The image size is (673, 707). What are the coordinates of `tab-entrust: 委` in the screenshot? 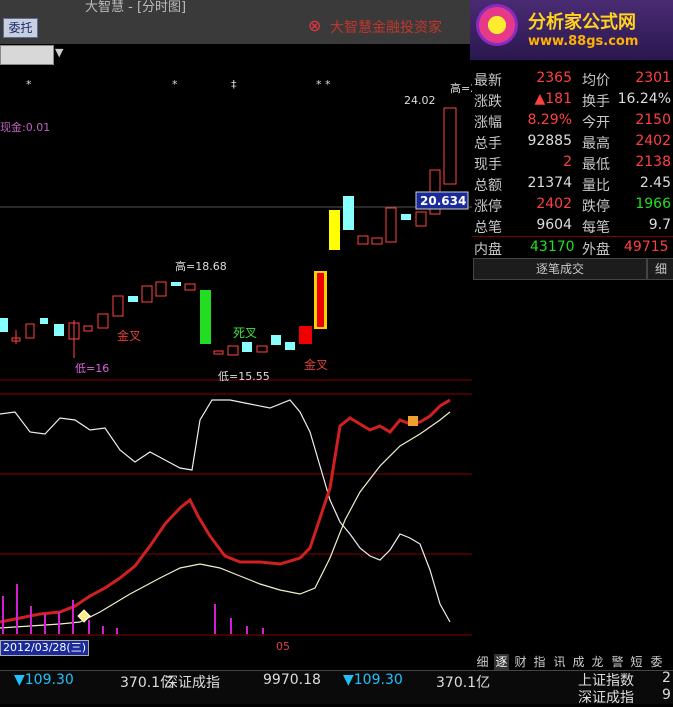 It's located at (656, 662).